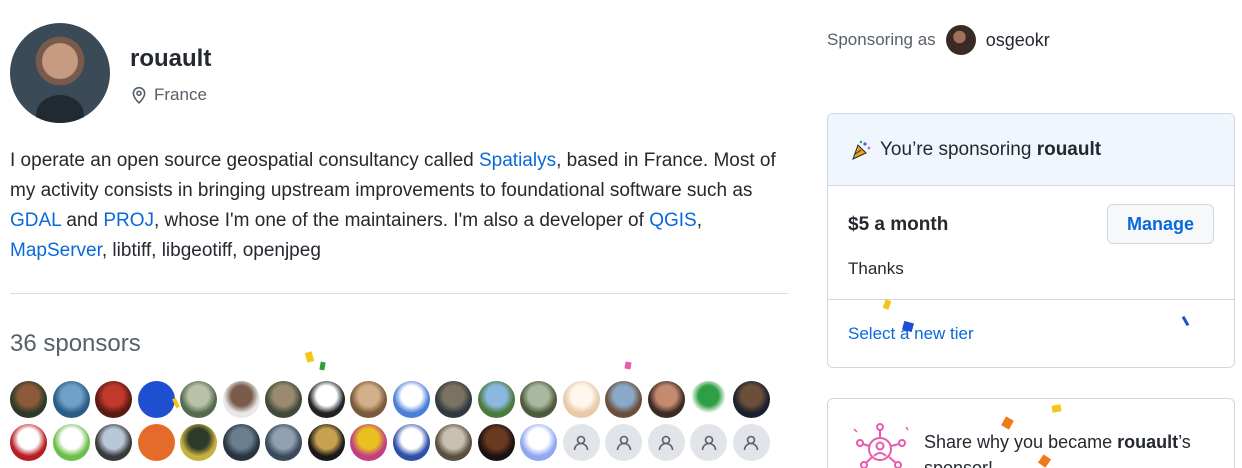 The height and width of the screenshot is (468, 1242). What do you see at coordinates (60, 73) in the screenshot?
I see `profile-avatar` at bounding box center [60, 73].